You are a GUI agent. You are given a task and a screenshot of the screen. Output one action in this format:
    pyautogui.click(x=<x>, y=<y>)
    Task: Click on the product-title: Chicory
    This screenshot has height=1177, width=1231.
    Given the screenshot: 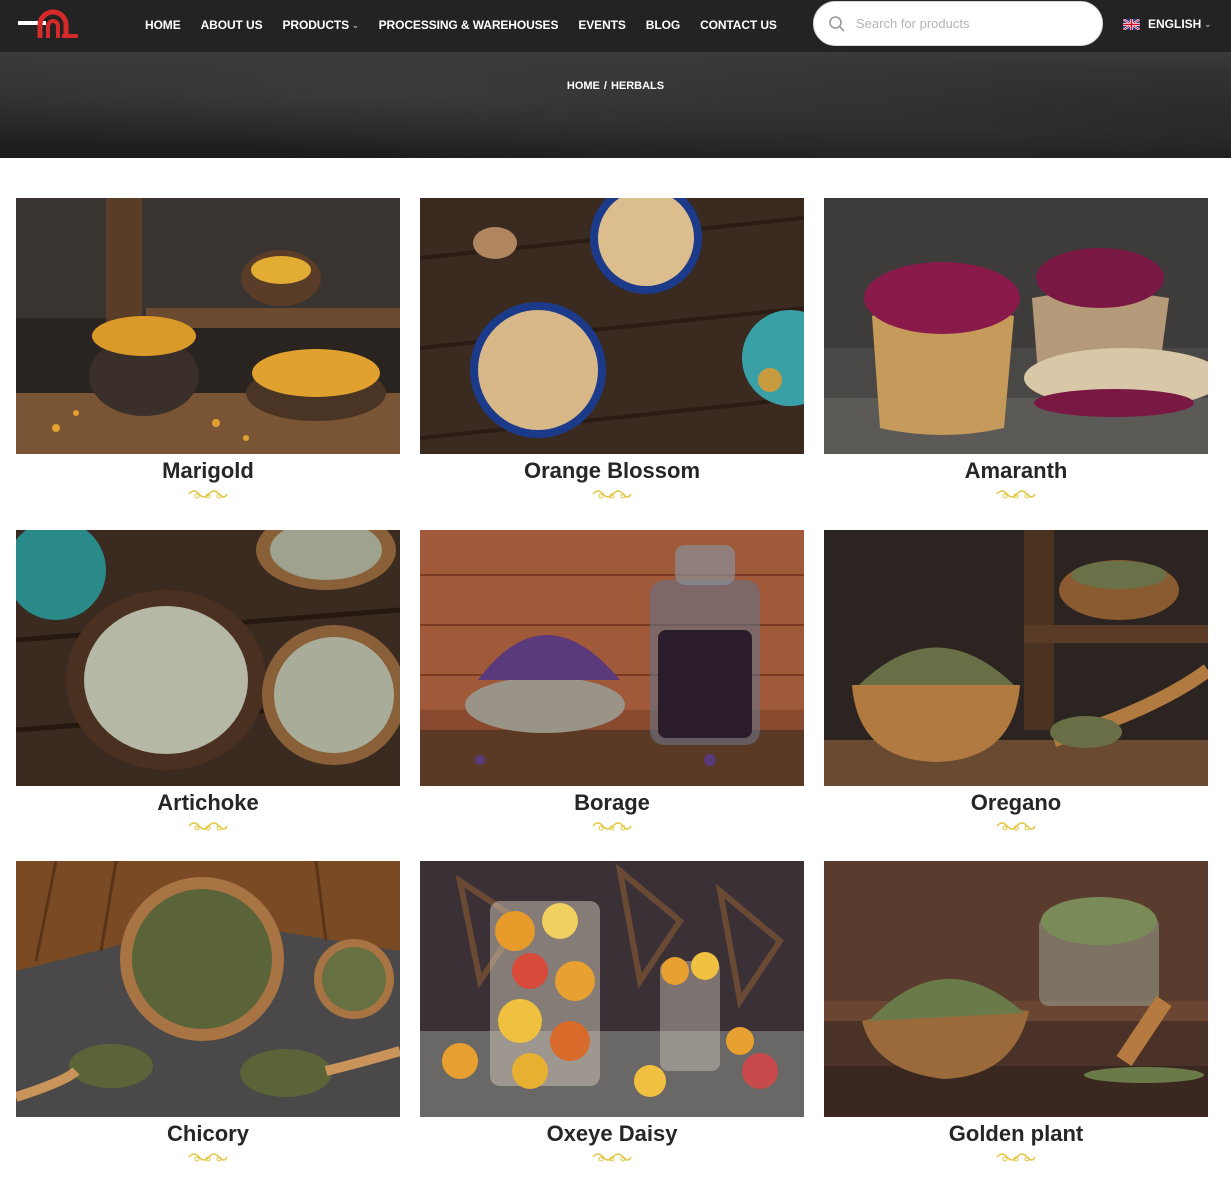 What is the action you would take?
    pyautogui.click(x=208, y=1134)
    